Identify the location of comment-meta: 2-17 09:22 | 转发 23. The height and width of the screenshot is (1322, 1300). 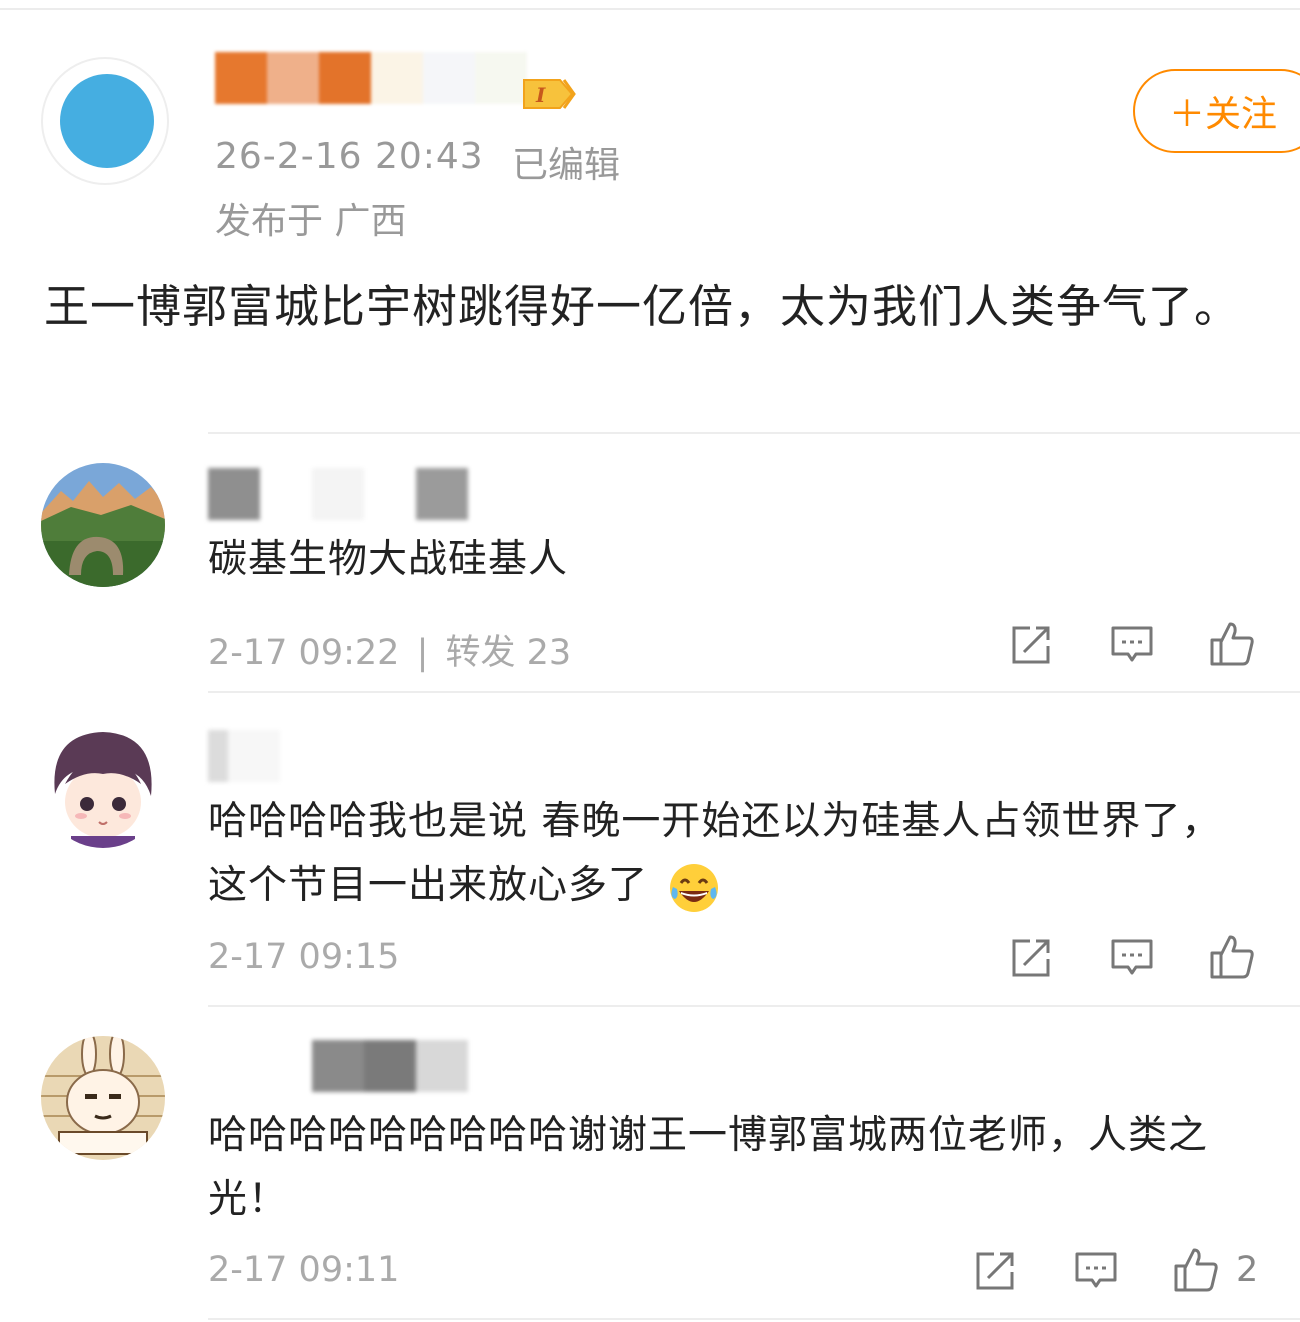
(389, 649).